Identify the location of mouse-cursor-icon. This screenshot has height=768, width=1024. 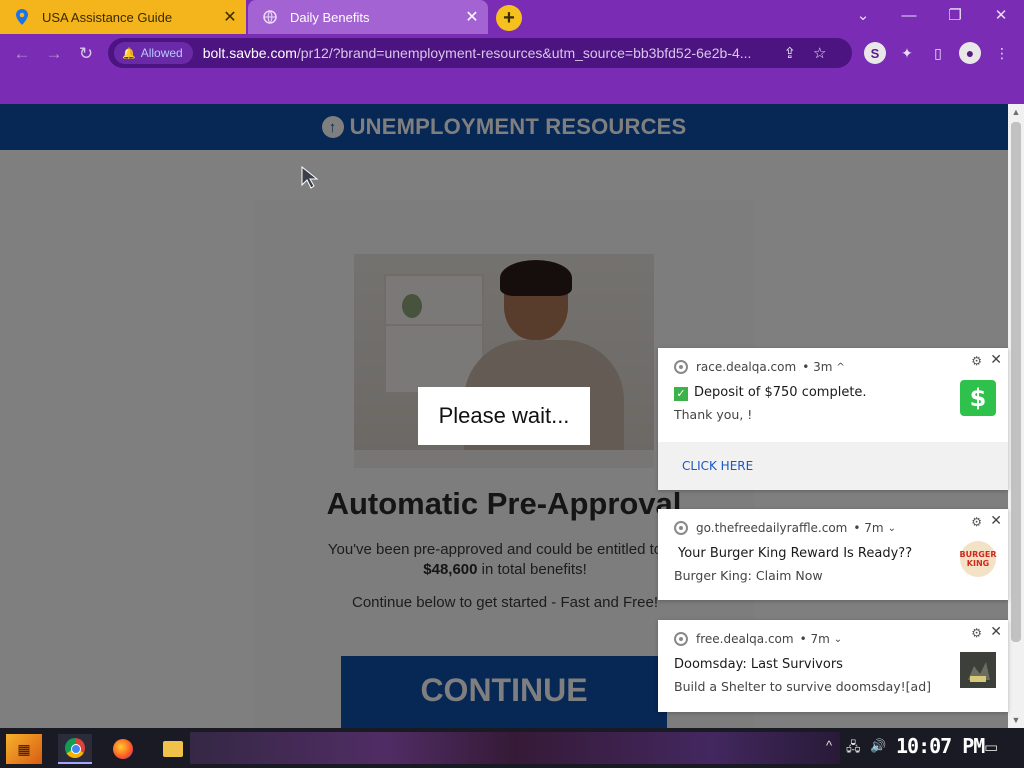
(310, 177).